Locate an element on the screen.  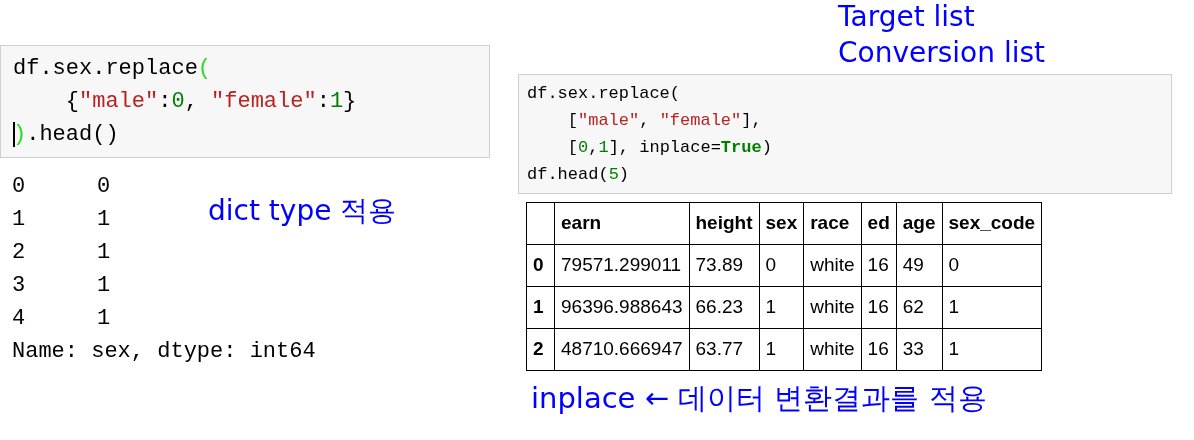
code-line: {"male":0, "female":1} is located at coordinates (211, 102).